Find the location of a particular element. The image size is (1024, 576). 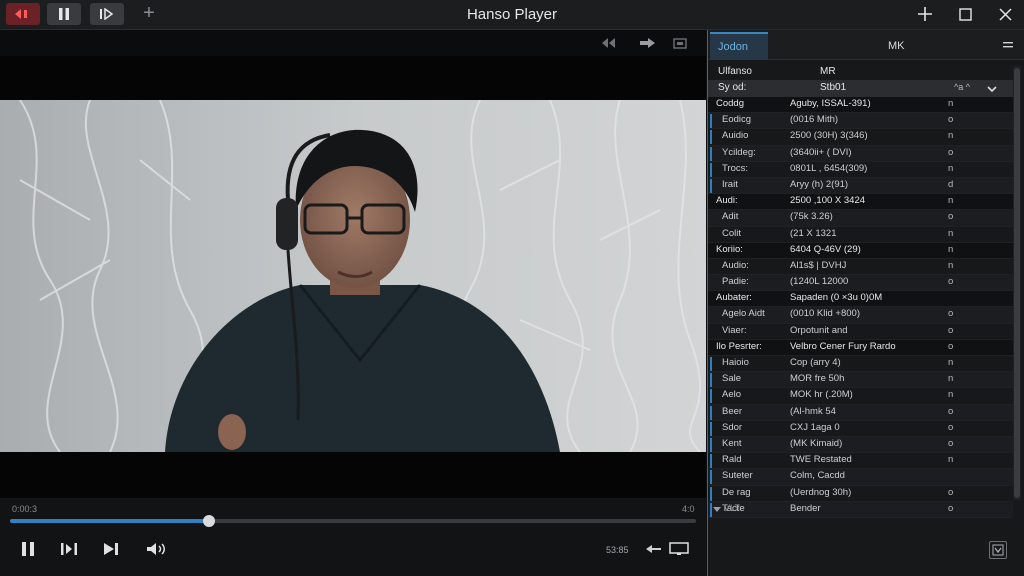

property-key: Audio: is located at coordinates (735, 265).